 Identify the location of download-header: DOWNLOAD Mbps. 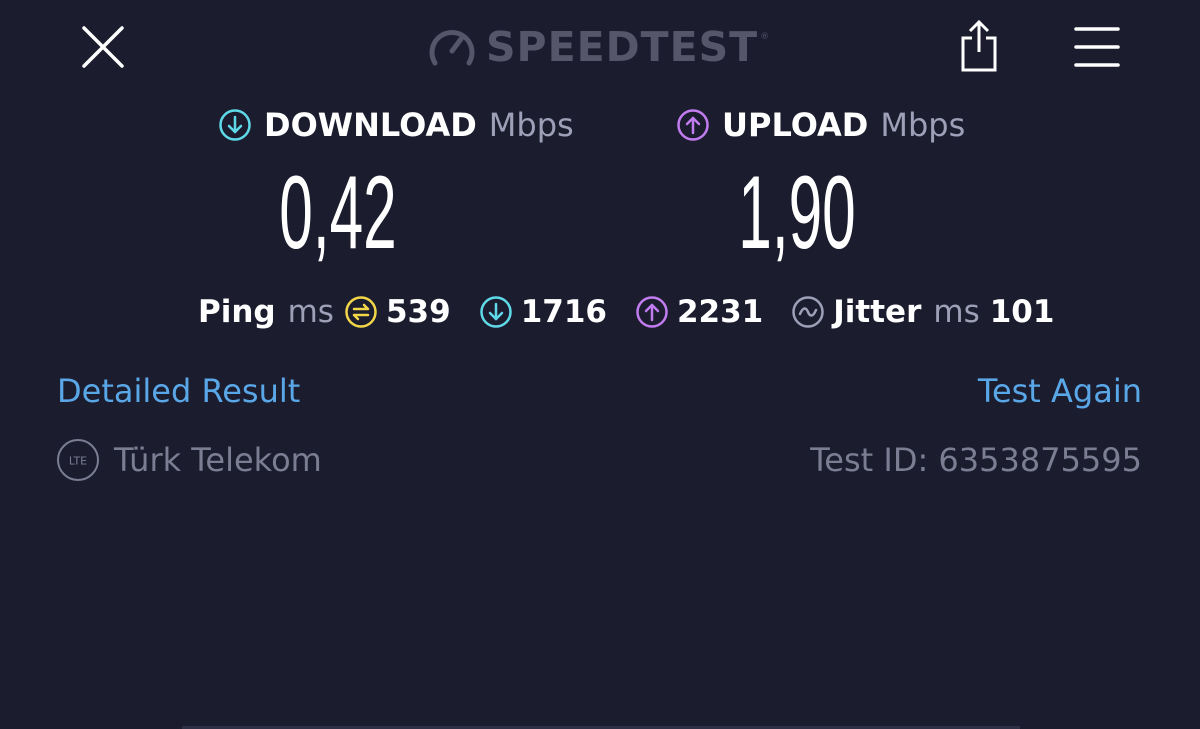
(396, 125).